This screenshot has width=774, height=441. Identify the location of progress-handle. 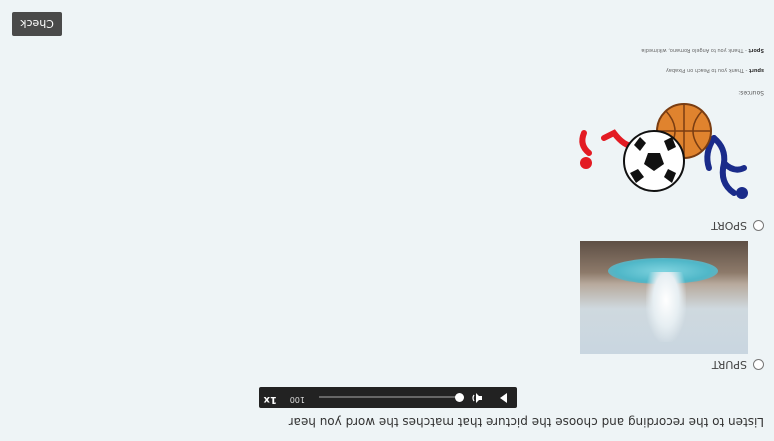
(459, 397).